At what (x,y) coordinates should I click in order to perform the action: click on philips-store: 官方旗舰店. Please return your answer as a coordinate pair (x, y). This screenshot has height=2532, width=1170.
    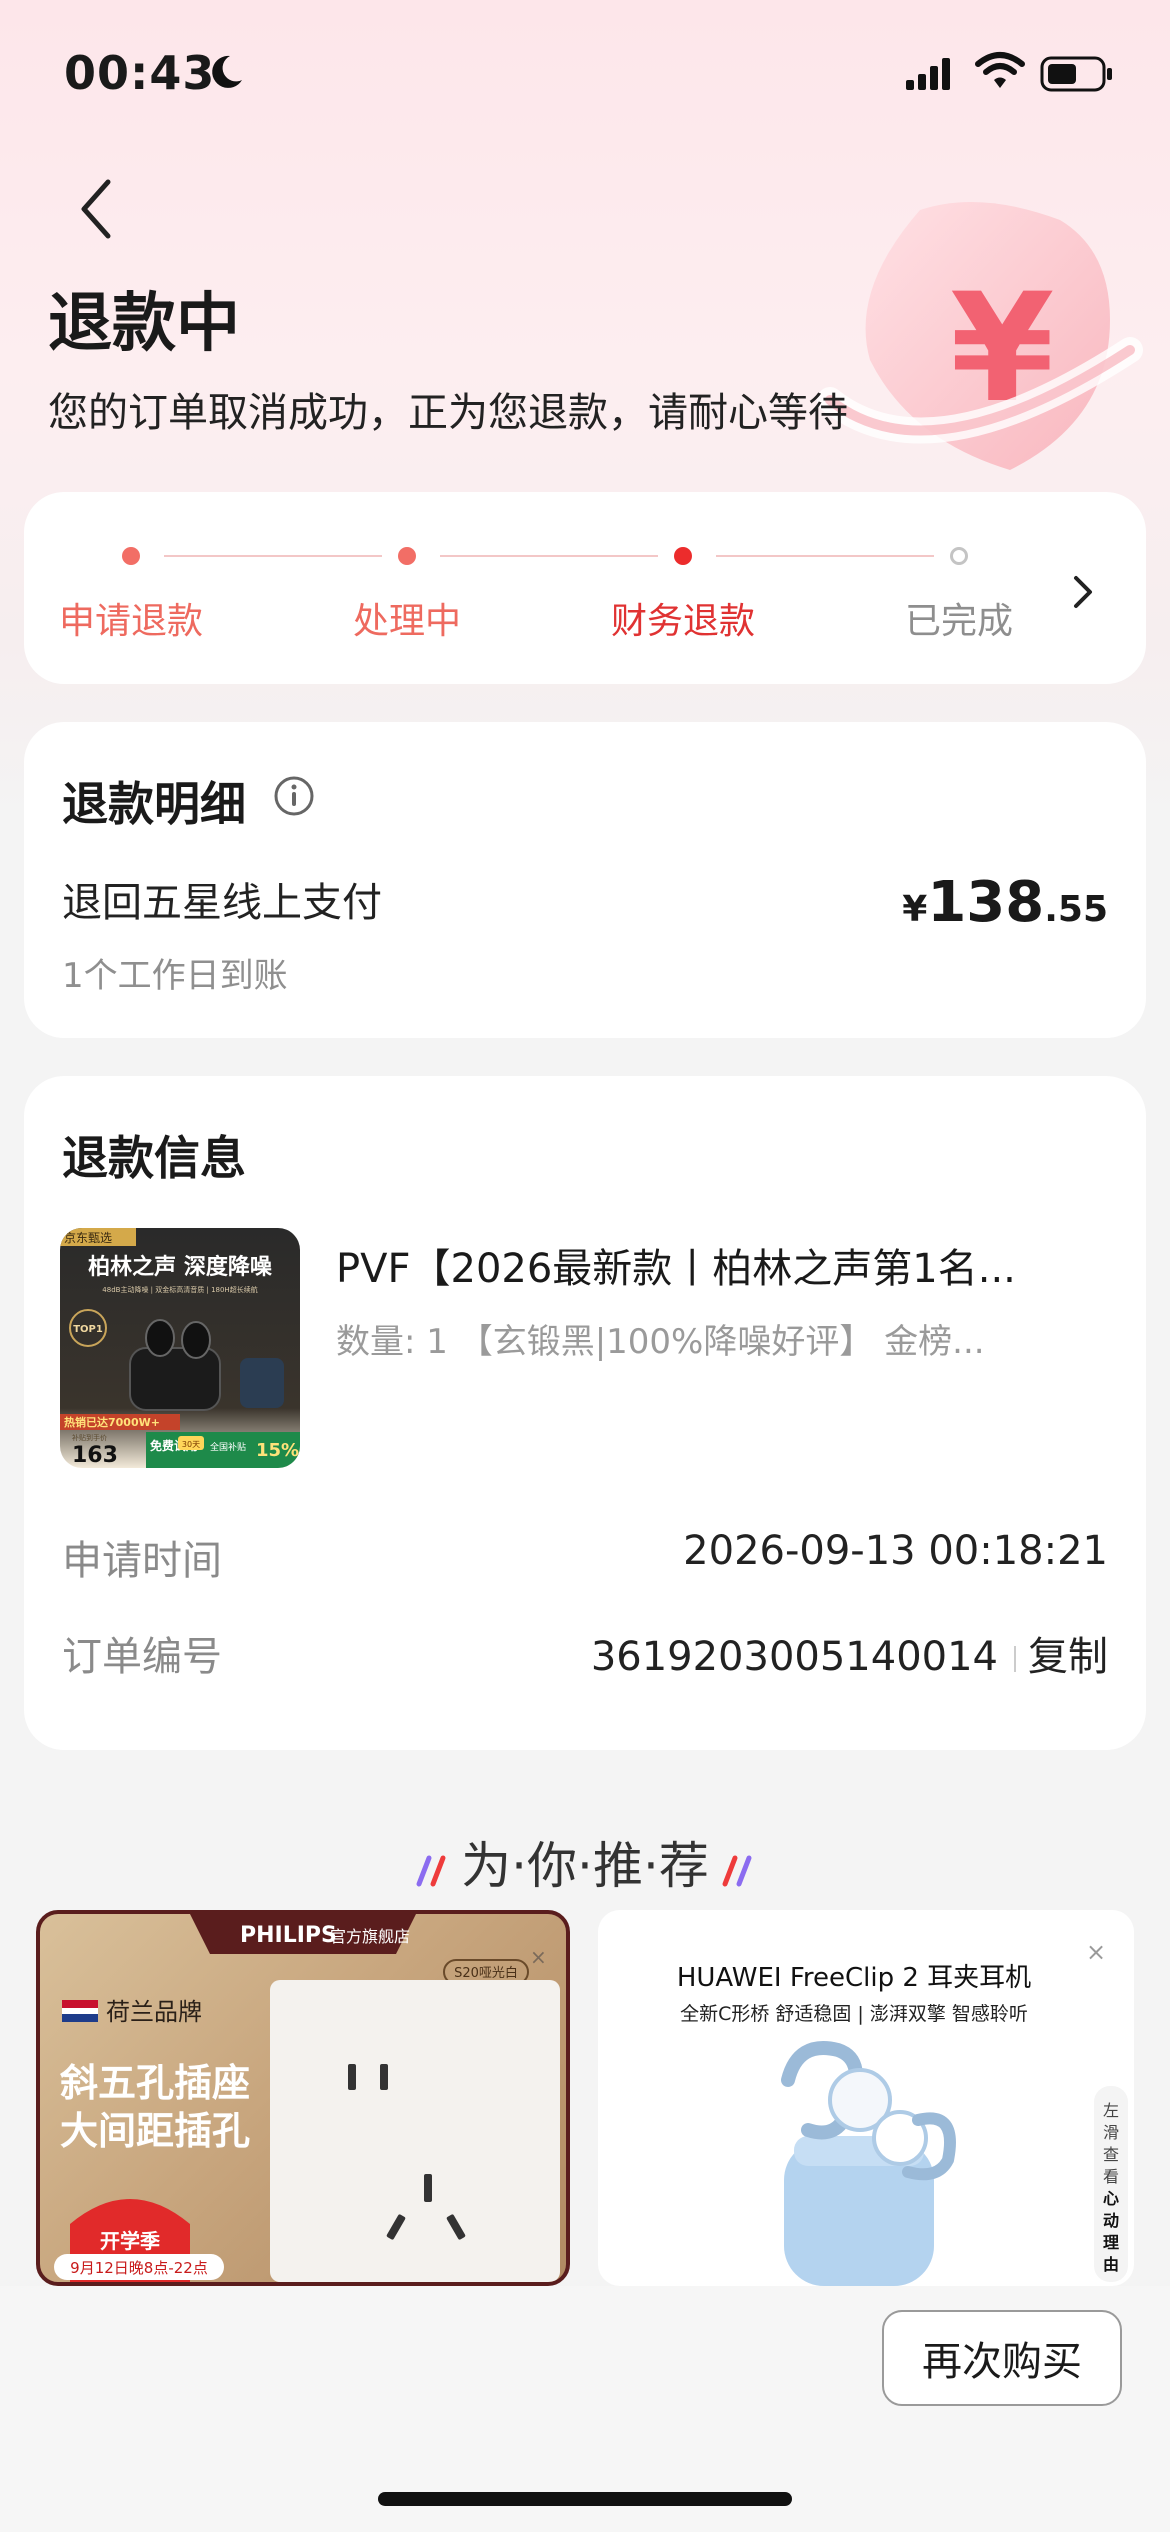
    Looking at the image, I should click on (370, 1936).